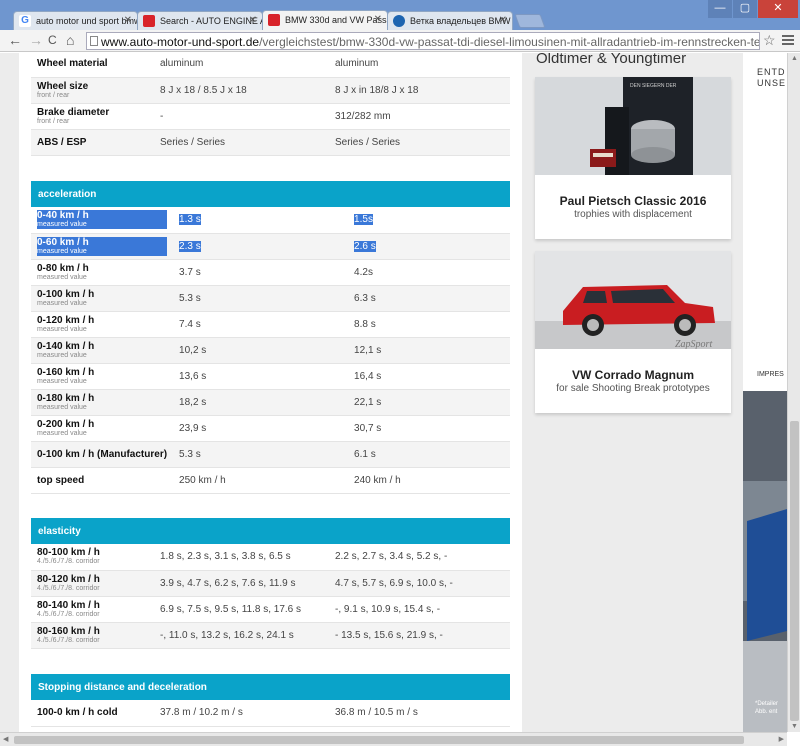  Describe the element at coordinates (794, 571) in the screenshot. I see `vertical-scroll-thumb` at that location.